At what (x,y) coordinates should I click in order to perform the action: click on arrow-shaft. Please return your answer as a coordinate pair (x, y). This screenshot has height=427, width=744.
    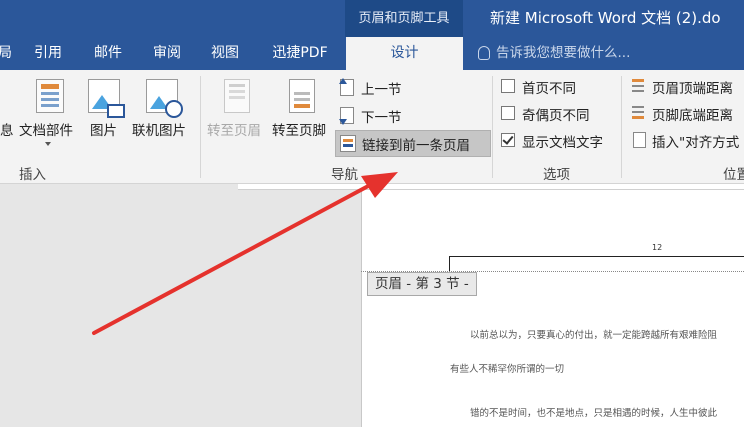
    Looking at the image, I should click on (233, 258).